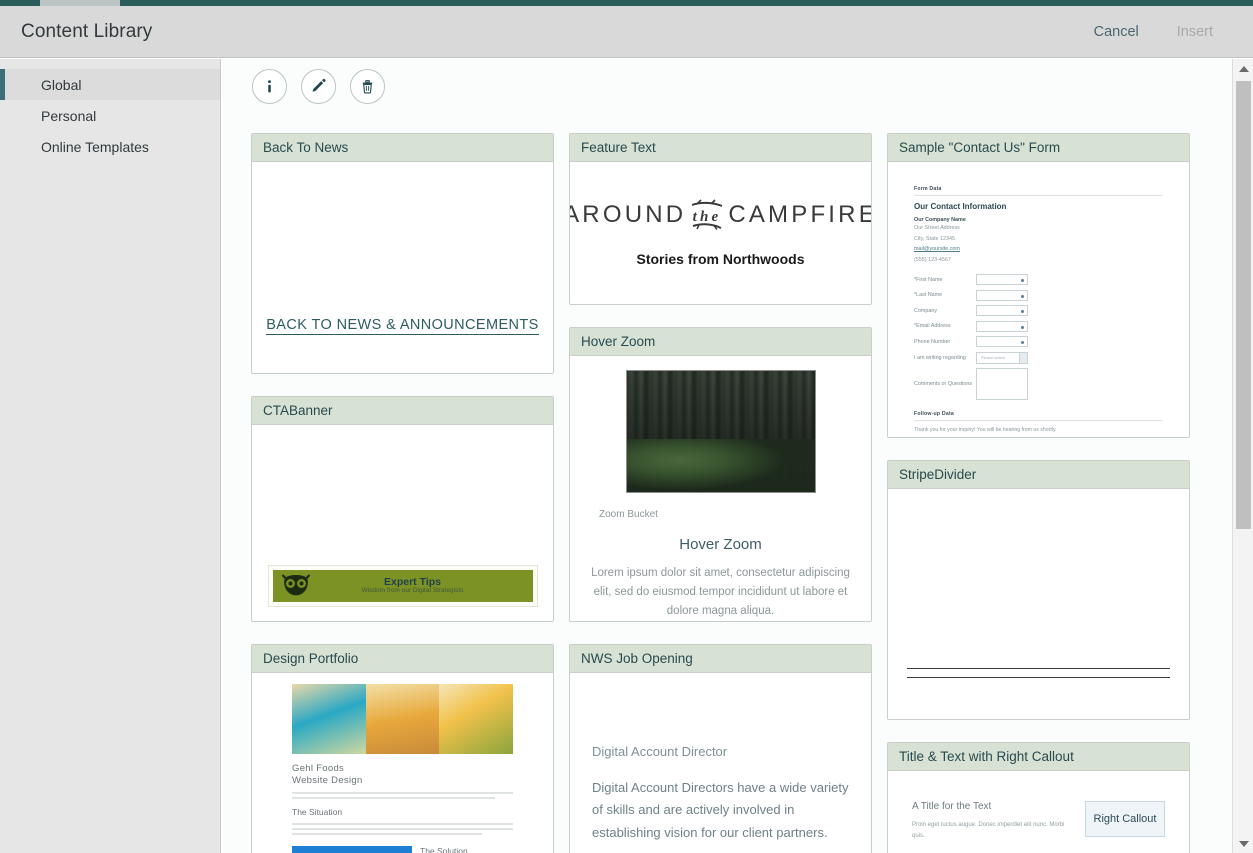 The image size is (1253, 853). I want to click on scrollbar-thumb, so click(1243, 305).